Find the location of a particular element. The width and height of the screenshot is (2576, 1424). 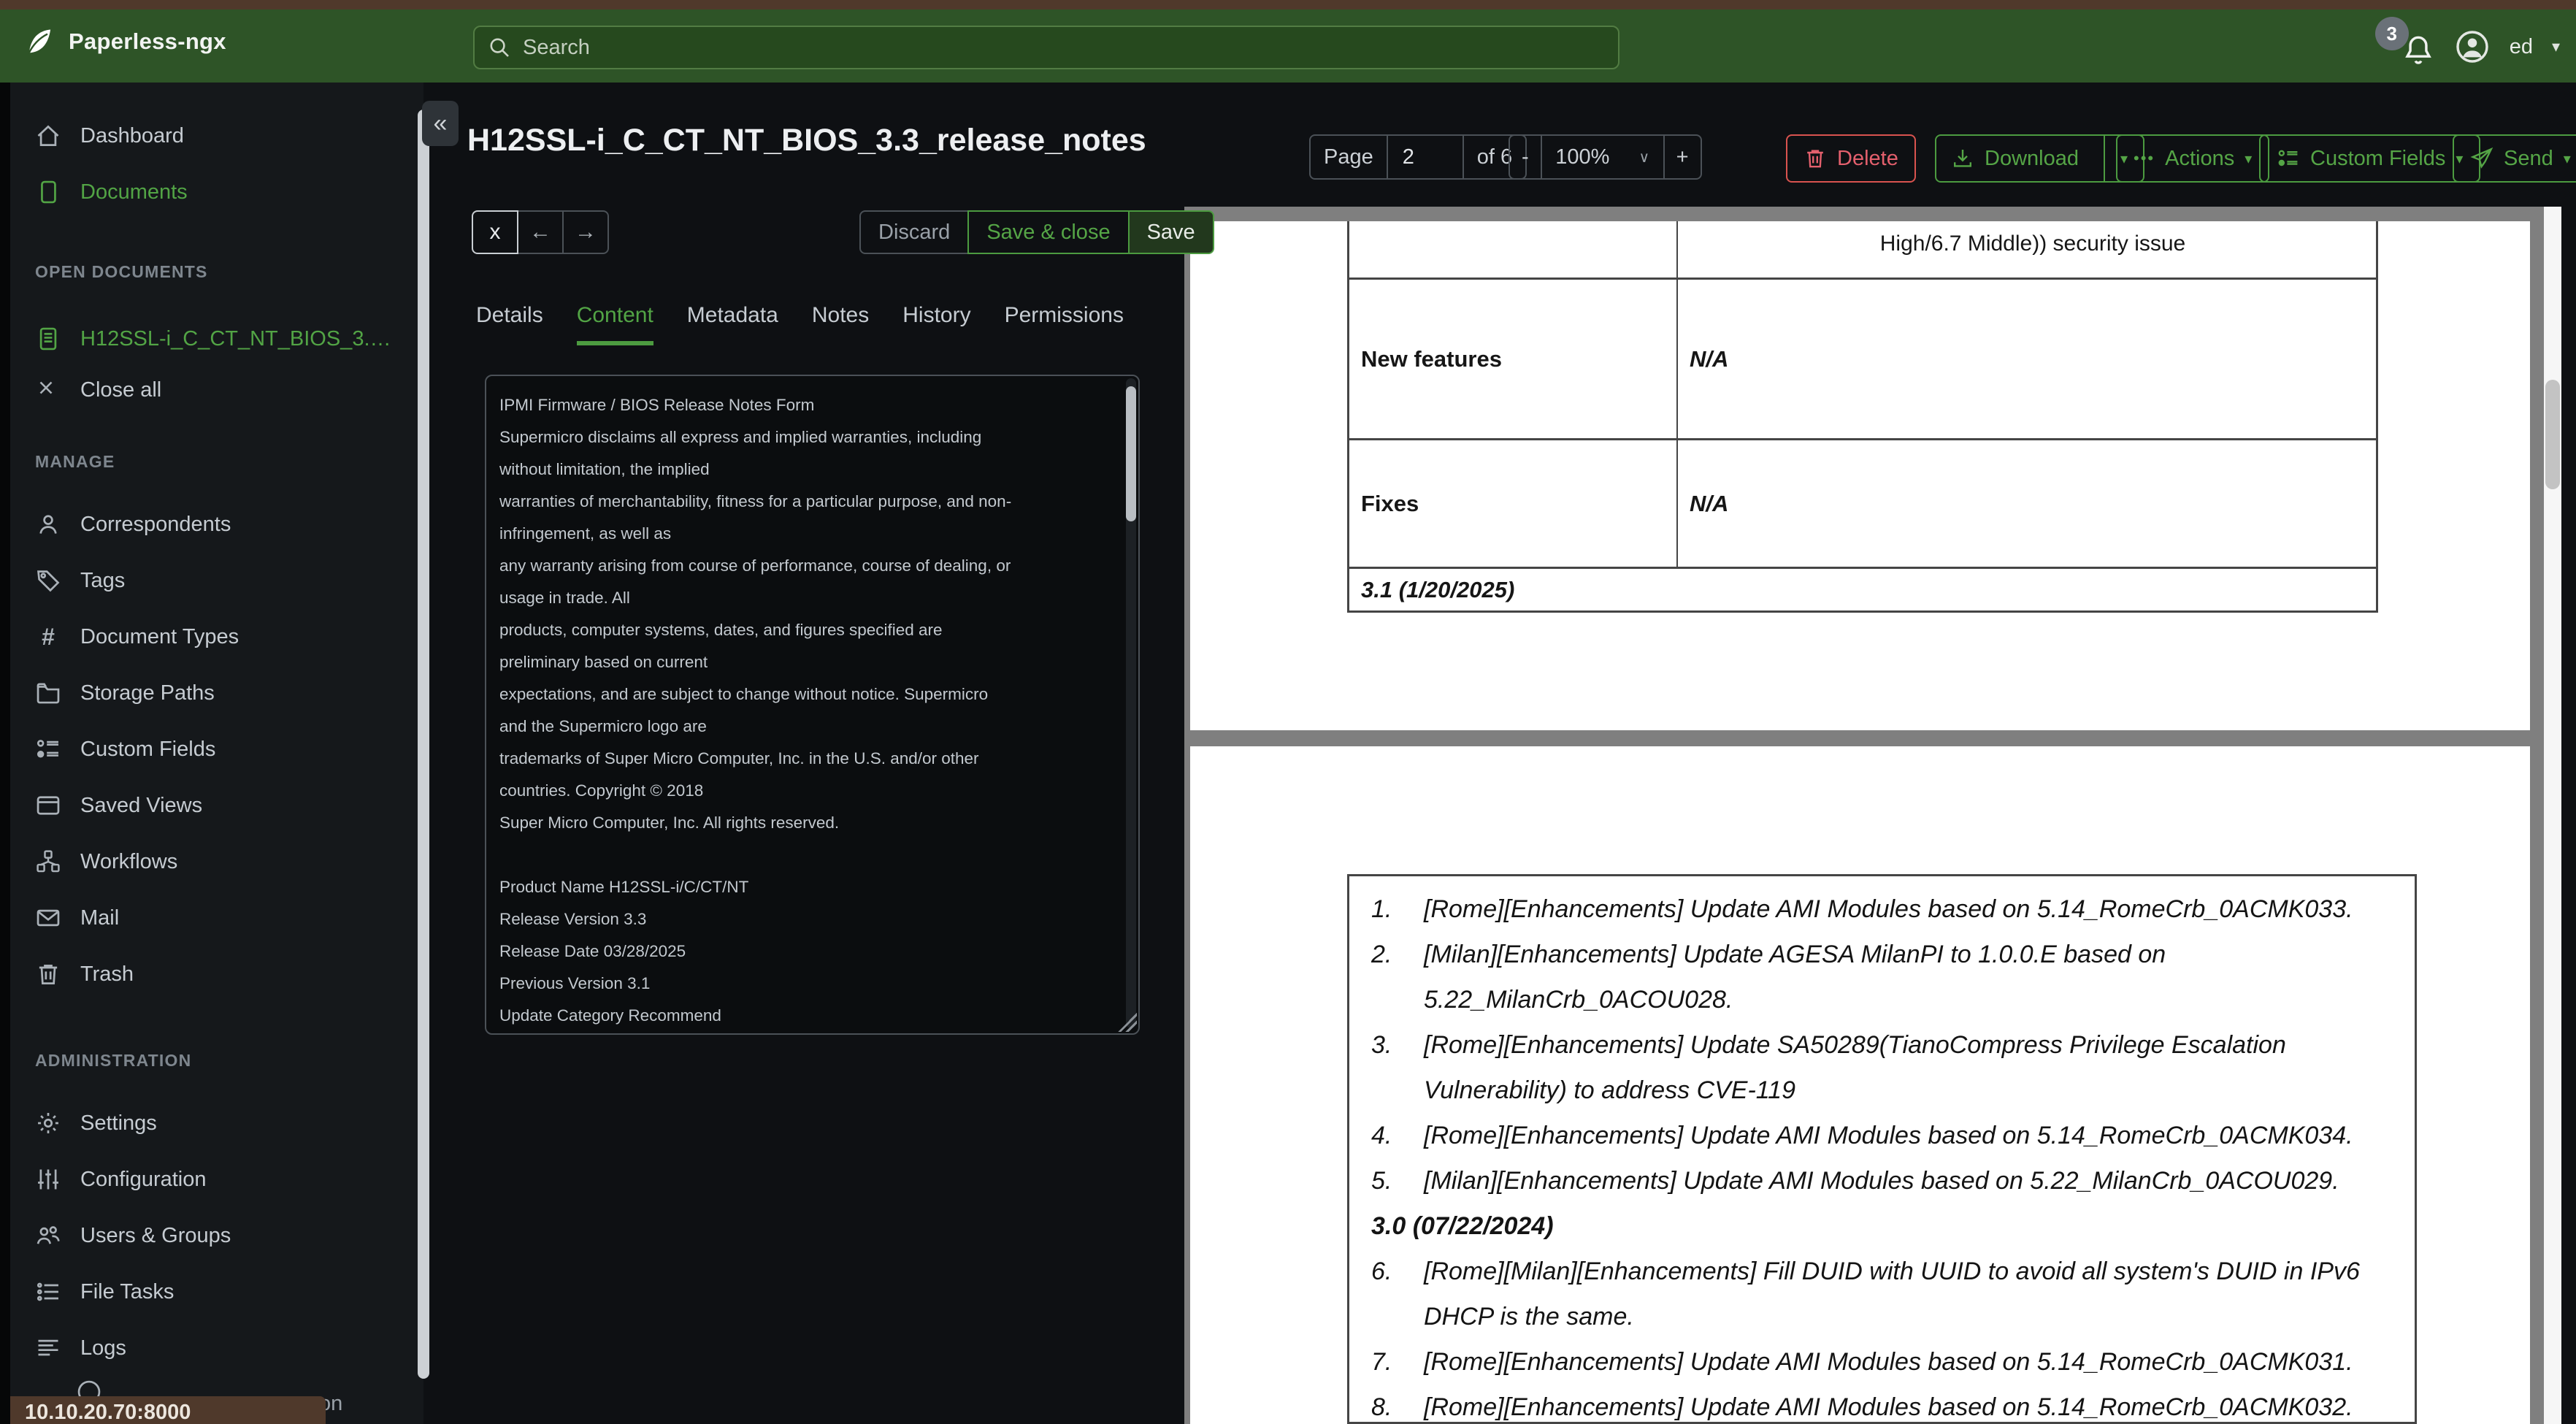

zoom-select: 100% ∨ is located at coordinates (1602, 157).